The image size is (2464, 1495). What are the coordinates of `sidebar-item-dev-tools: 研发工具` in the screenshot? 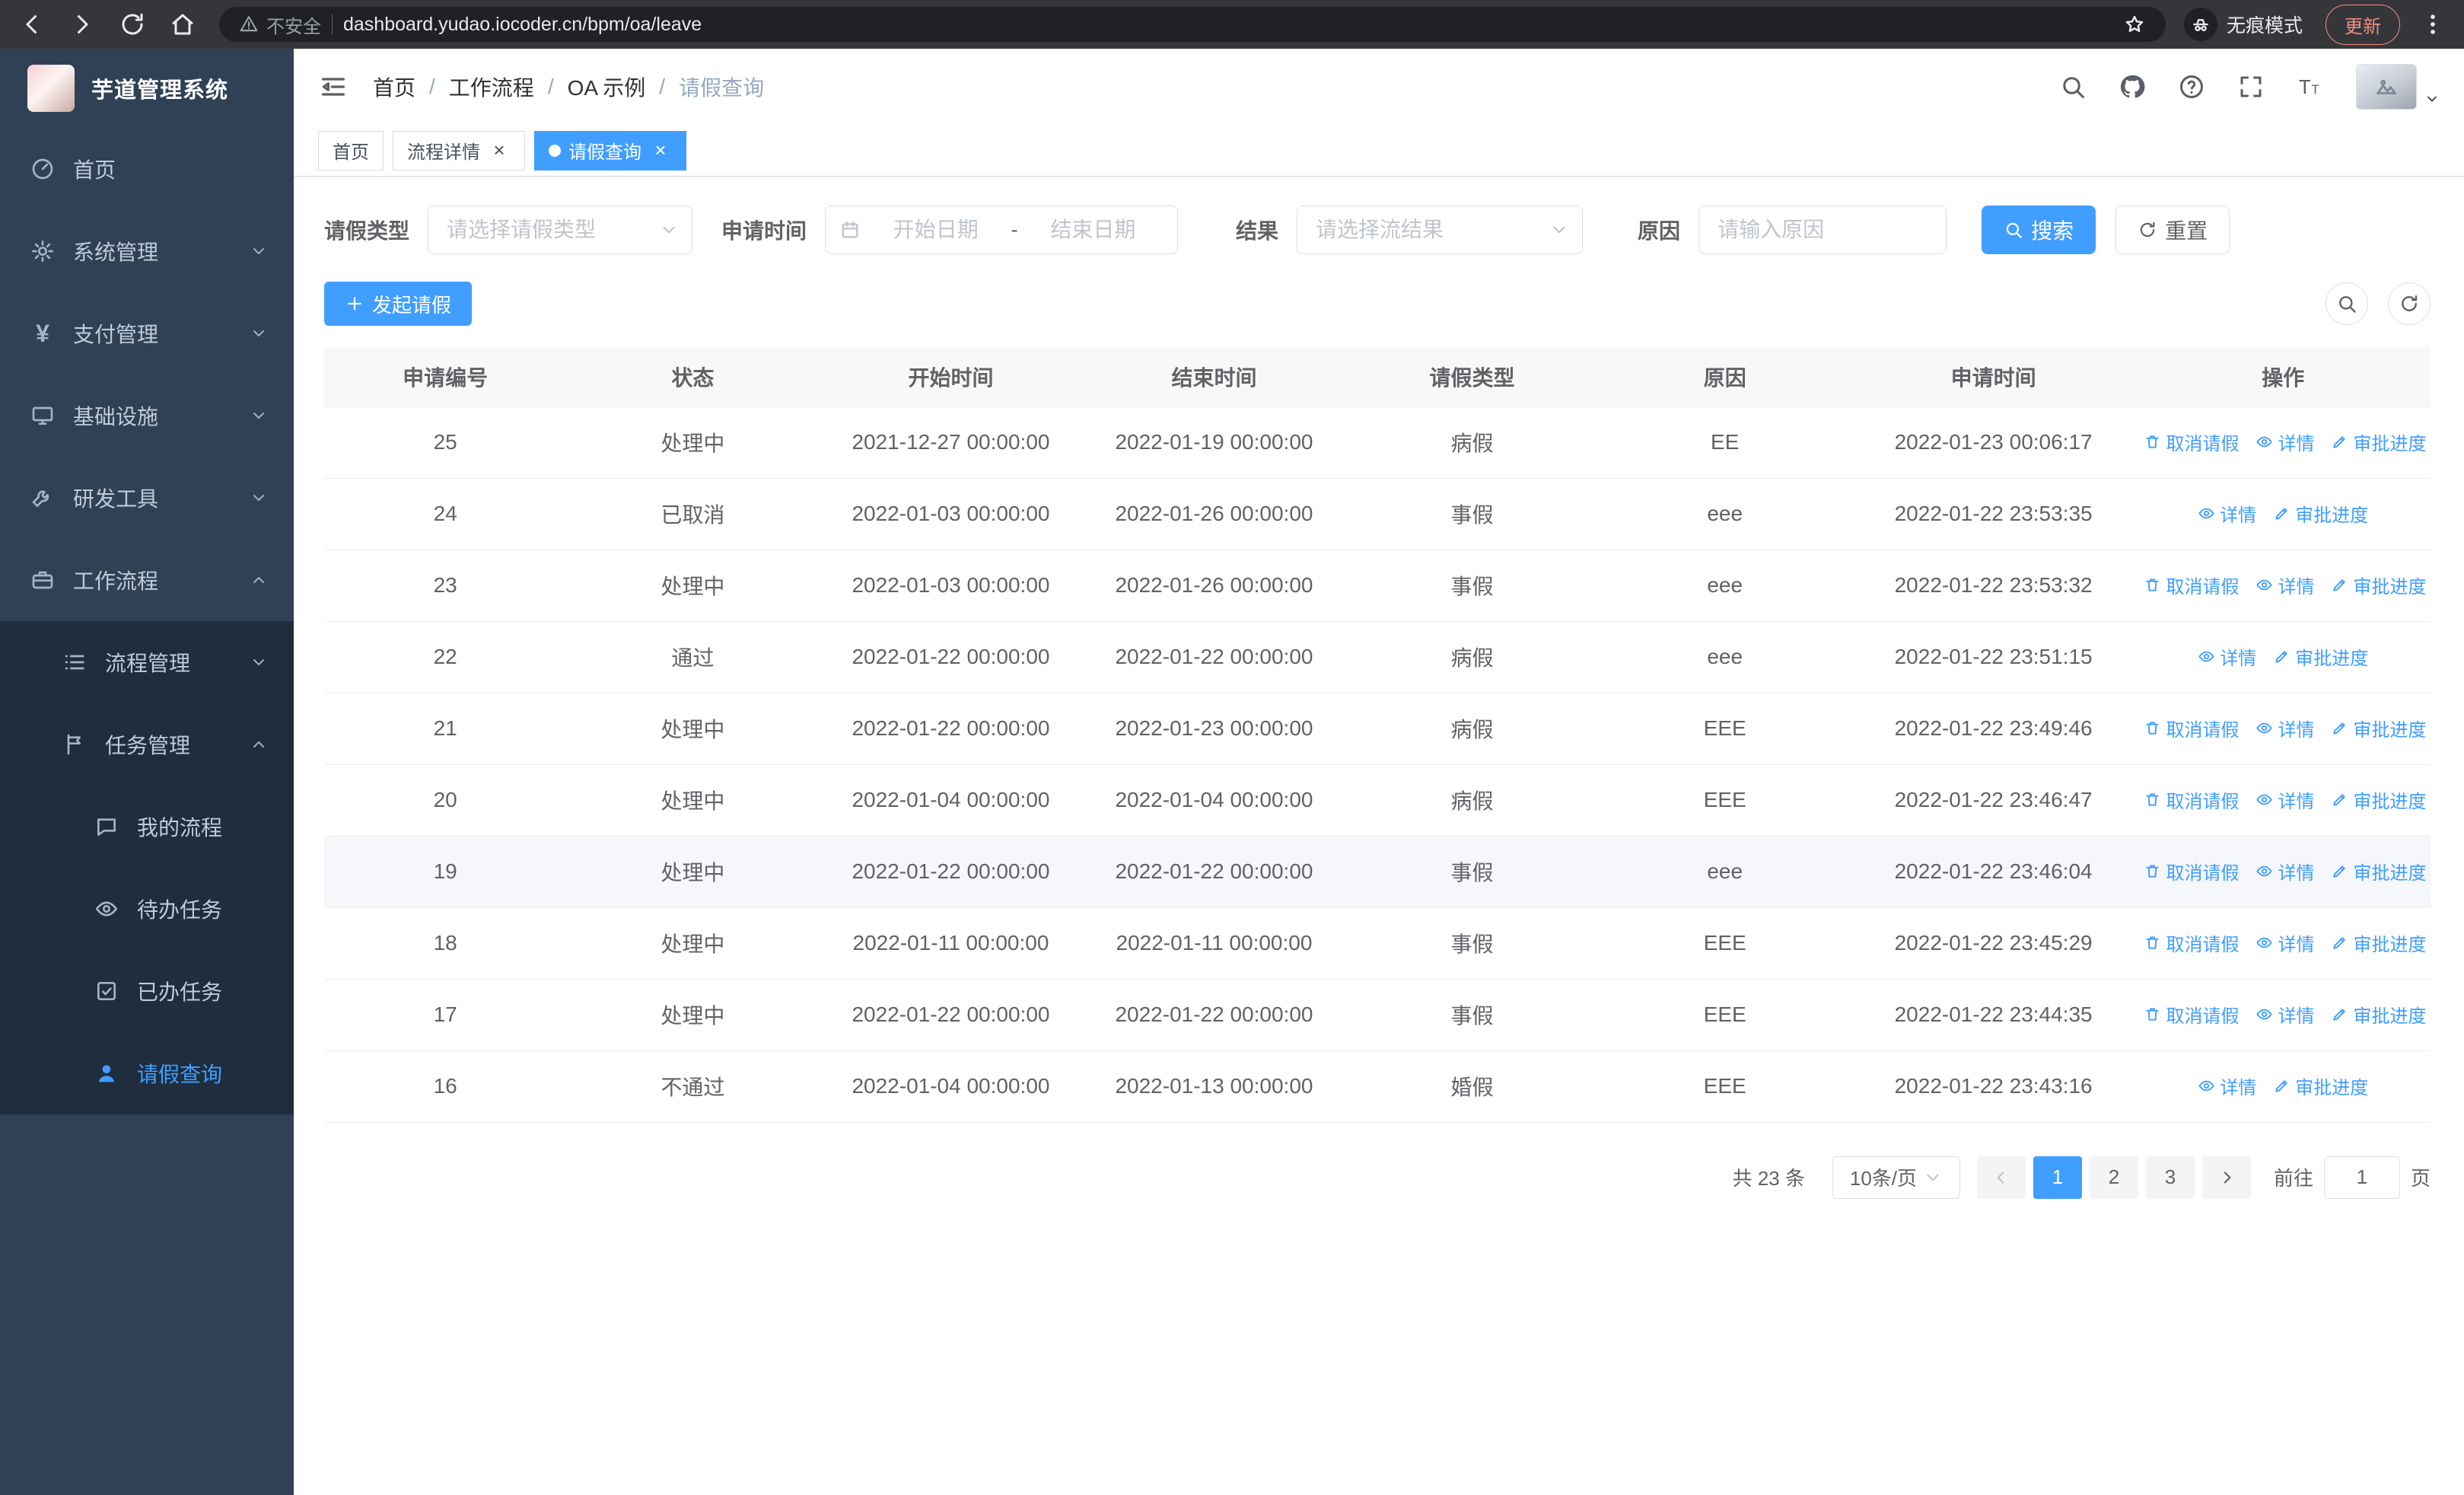 It's located at (147, 498).